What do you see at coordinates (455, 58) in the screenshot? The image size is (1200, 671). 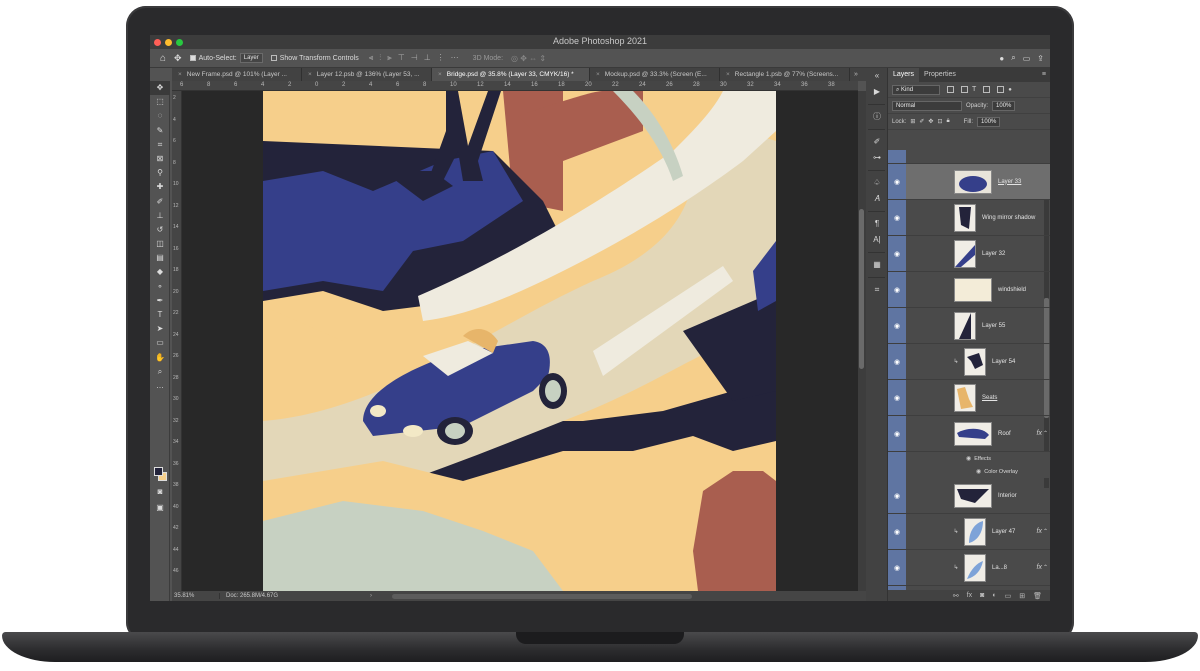 I see `distribute-h-icon: ⋯` at bounding box center [455, 58].